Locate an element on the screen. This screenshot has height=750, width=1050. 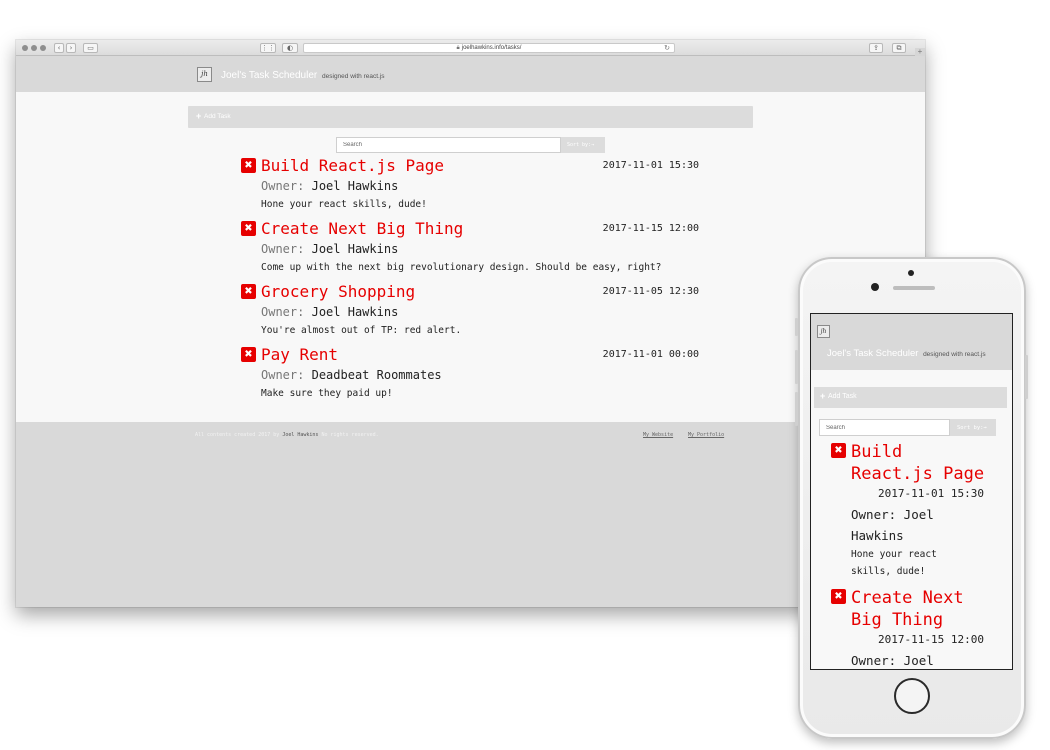
owner-line: Hawkins is located at coordinates (877, 535).